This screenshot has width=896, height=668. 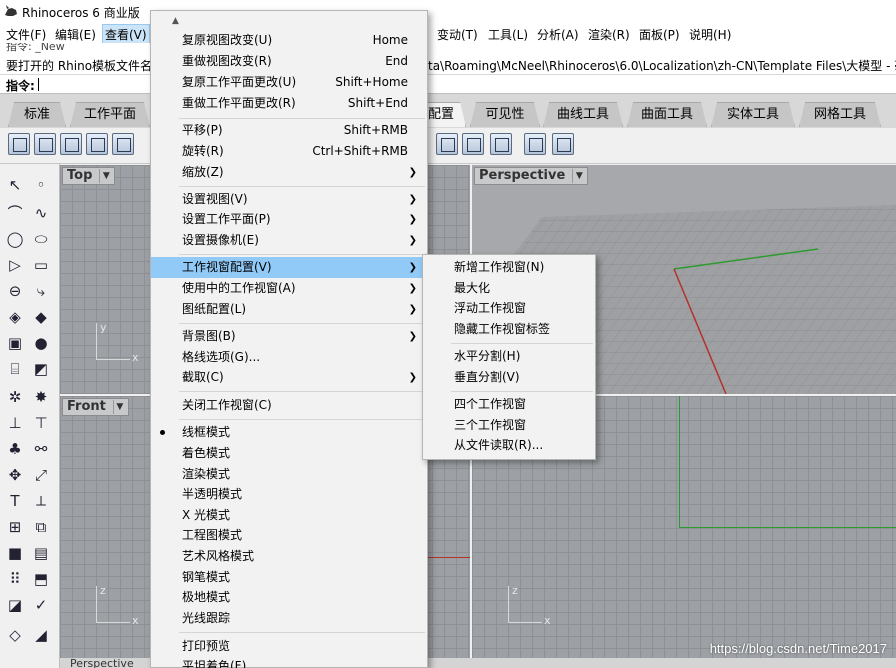 I want to click on gear-icon: ✲, so click(x=15, y=397).